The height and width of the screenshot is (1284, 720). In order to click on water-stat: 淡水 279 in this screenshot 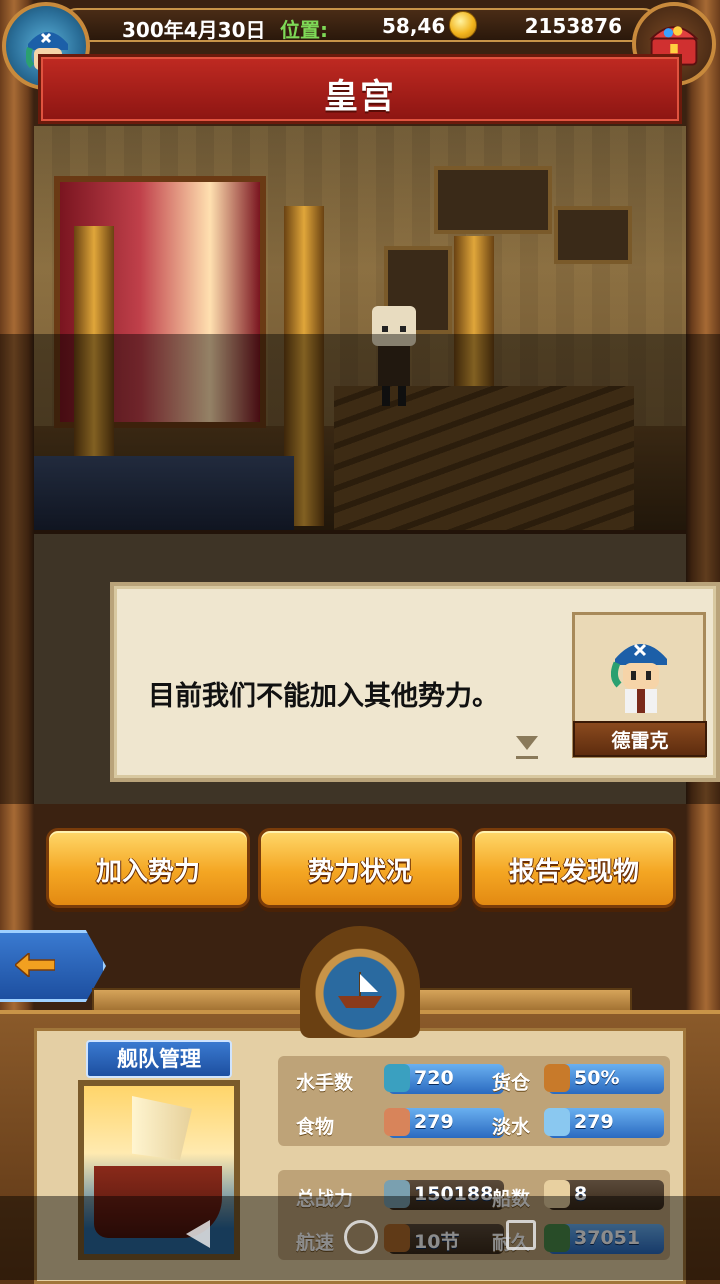, I will do `click(582, 1123)`.